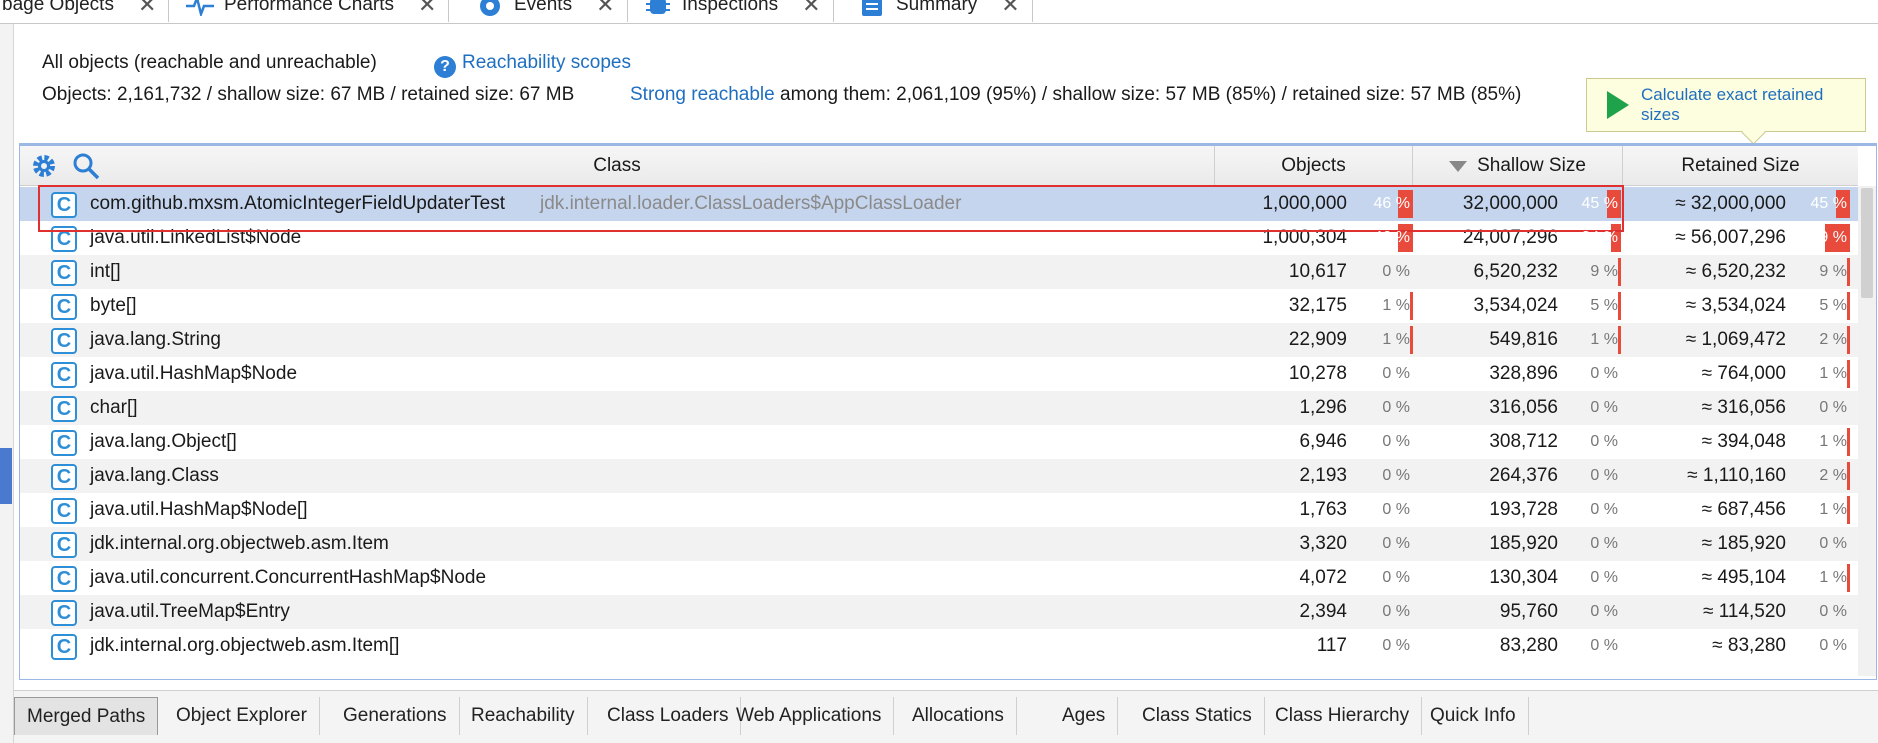 The height and width of the screenshot is (743, 1878). Describe the element at coordinates (1740, 166) in the screenshot. I see `column-header-retained-size: Retained Size` at that location.